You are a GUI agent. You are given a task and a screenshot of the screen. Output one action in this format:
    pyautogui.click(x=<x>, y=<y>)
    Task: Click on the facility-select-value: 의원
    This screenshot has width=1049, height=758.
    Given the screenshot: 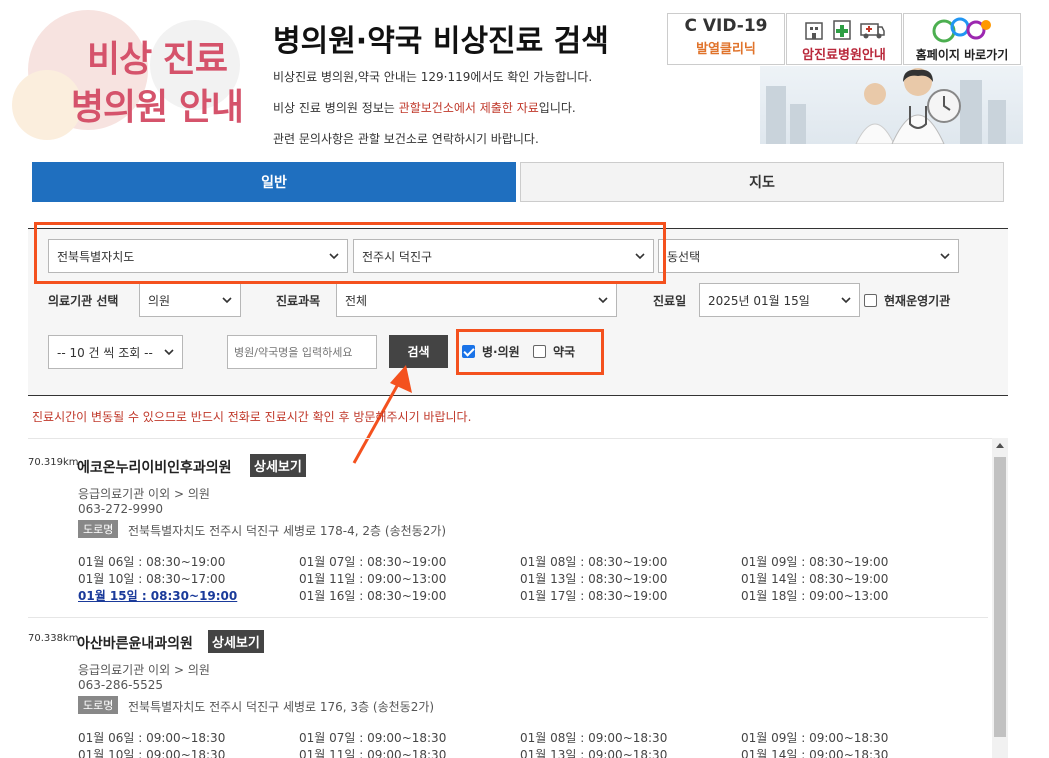 What is the action you would take?
    pyautogui.click(x=159, y=300)
    